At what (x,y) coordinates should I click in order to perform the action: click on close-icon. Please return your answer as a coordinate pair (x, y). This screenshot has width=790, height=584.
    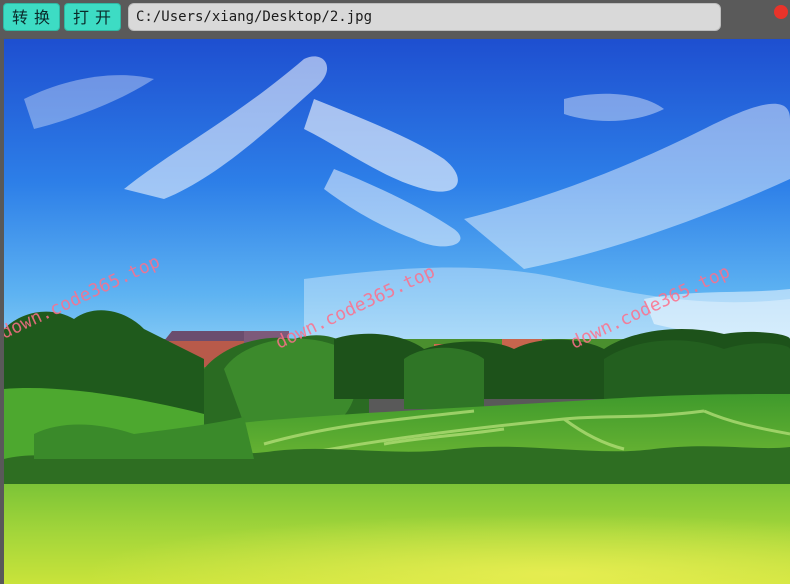
    Looking at the image, I should click on (781, 12).